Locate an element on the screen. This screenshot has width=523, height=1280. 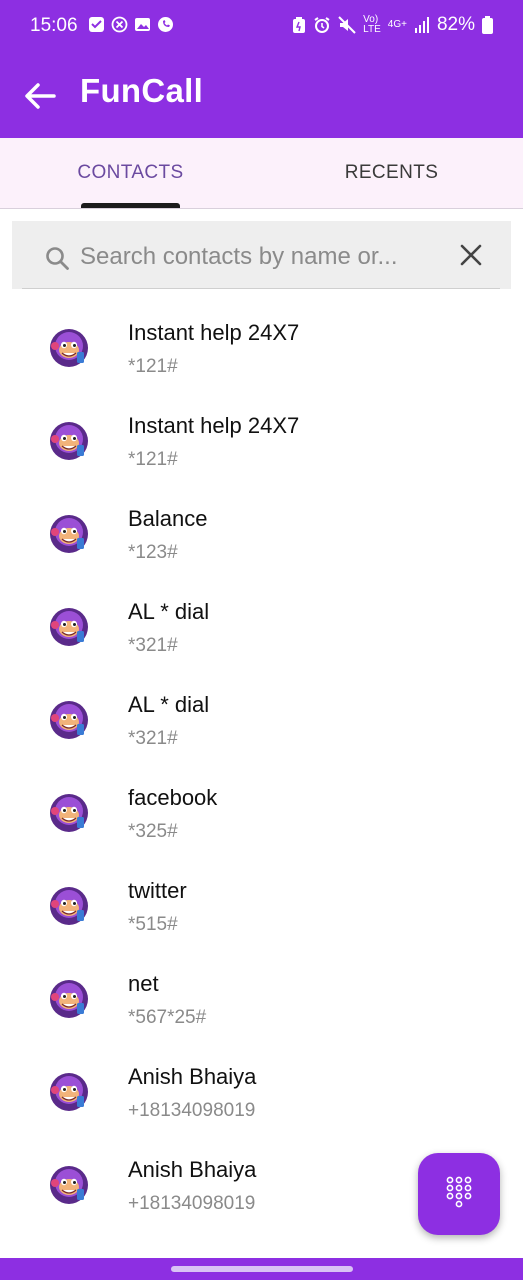
battery-percent: 82% is located at coordinates (455, 24).